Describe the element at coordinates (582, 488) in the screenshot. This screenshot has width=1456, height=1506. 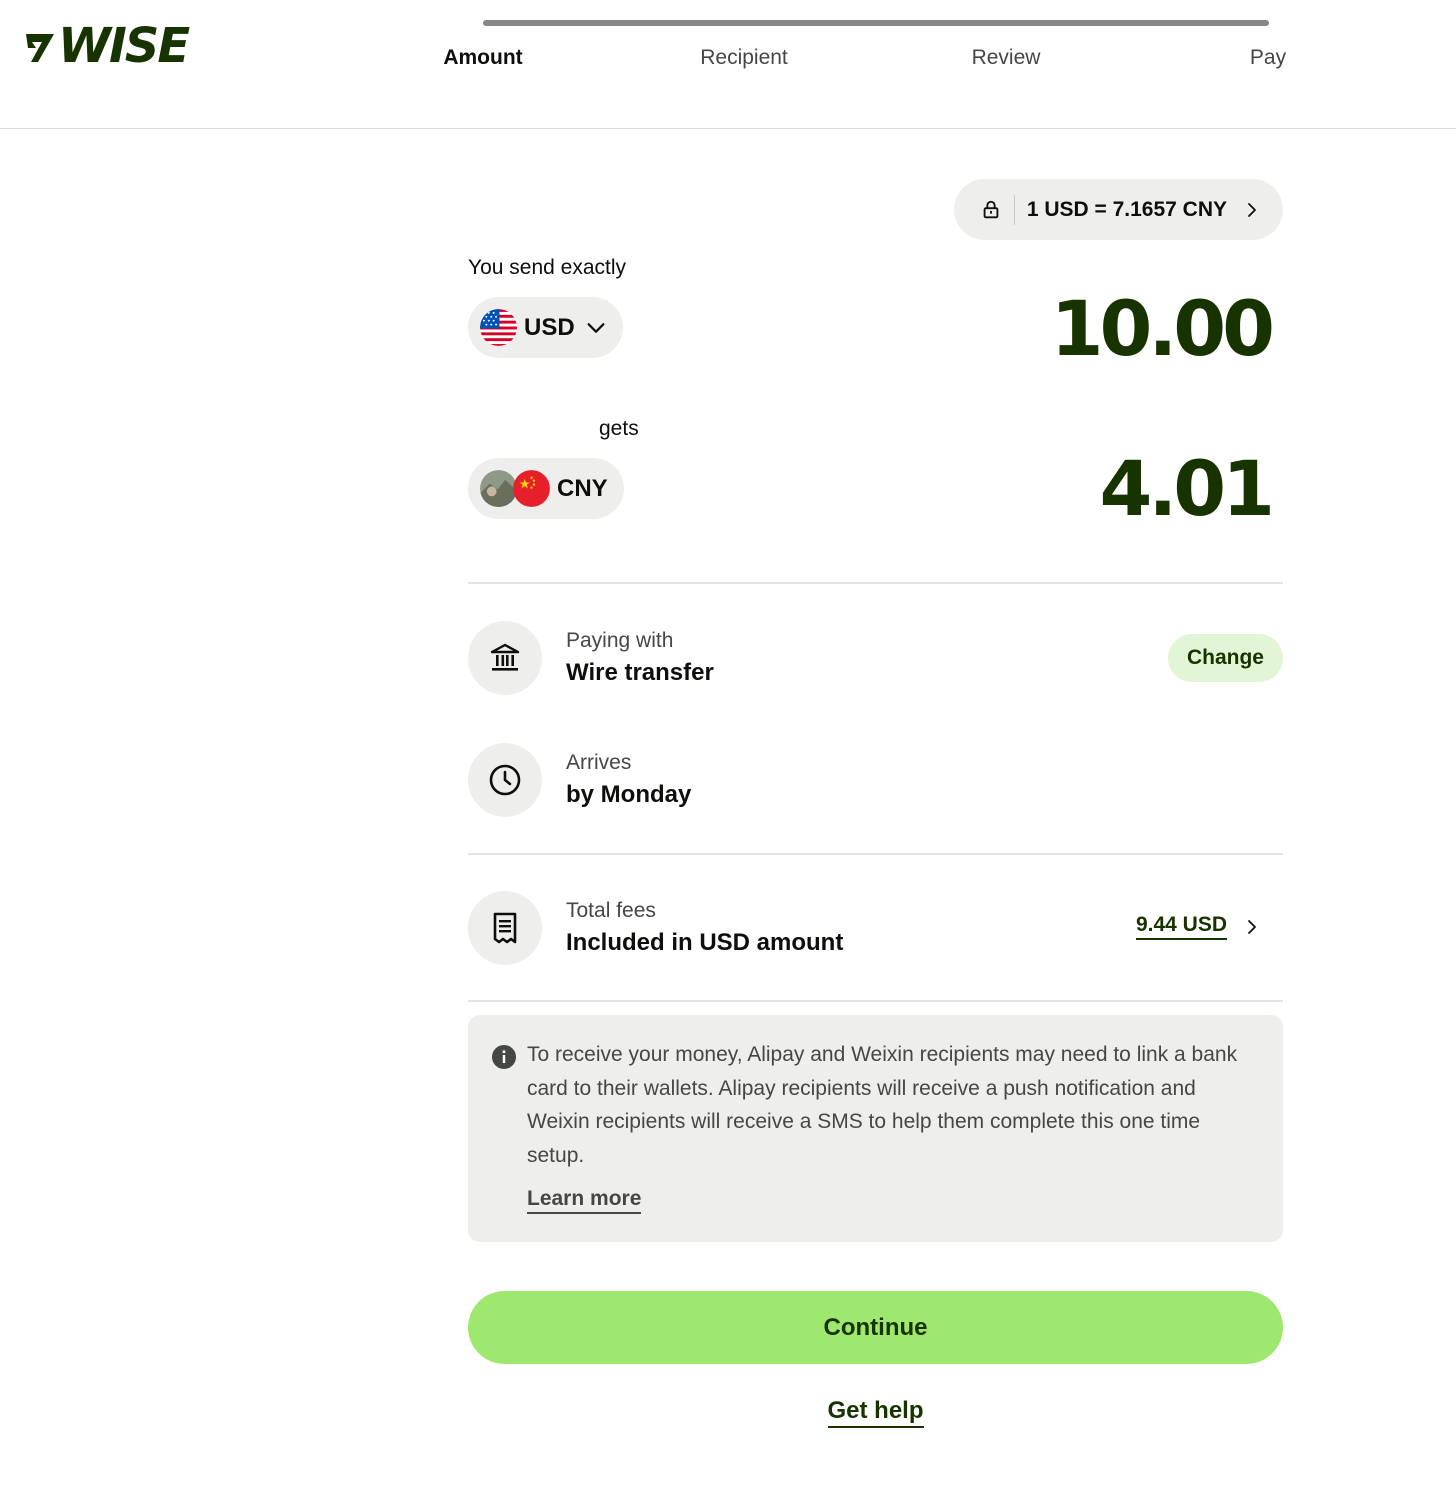
I see `receive-currency-code: CNY` at that location.